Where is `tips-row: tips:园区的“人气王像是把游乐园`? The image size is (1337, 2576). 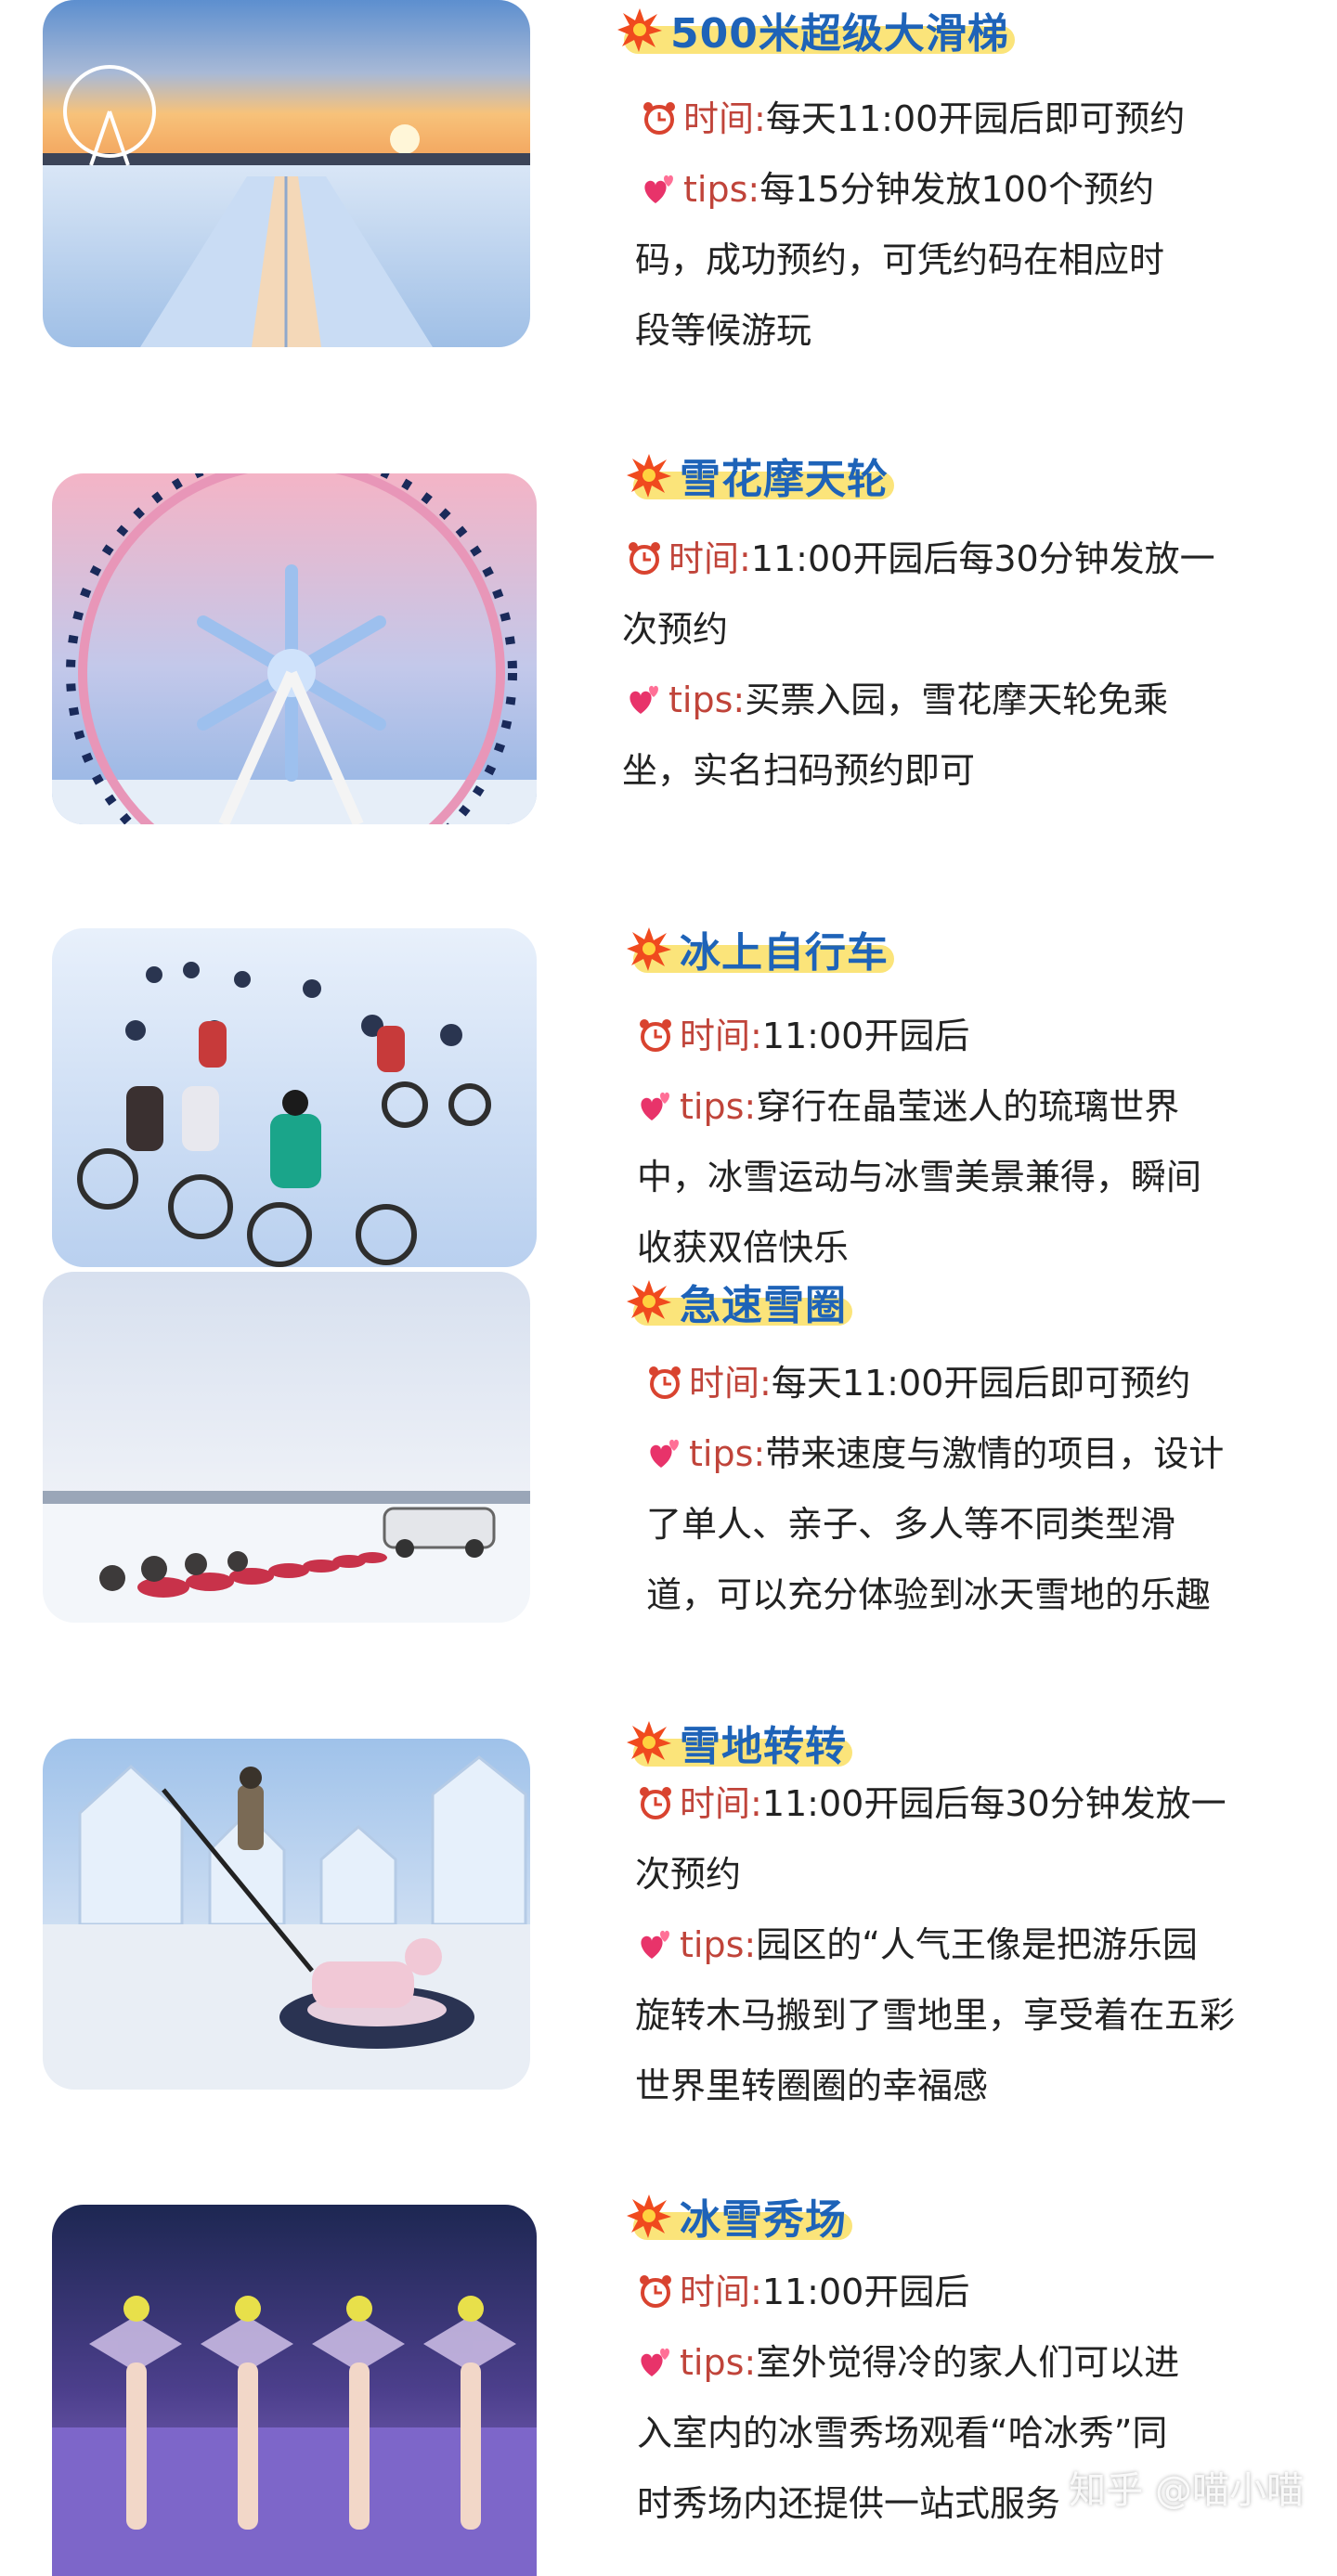
tips-row: tips:园区的“人气王像是把游乐园 is located at coordinates (917, 1944).